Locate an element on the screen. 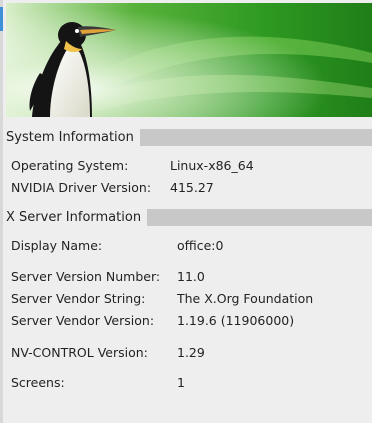 This screenshot has width=372, height=423. row-value: 1.19.6 (11906000) is located at coordinates (236, 320).